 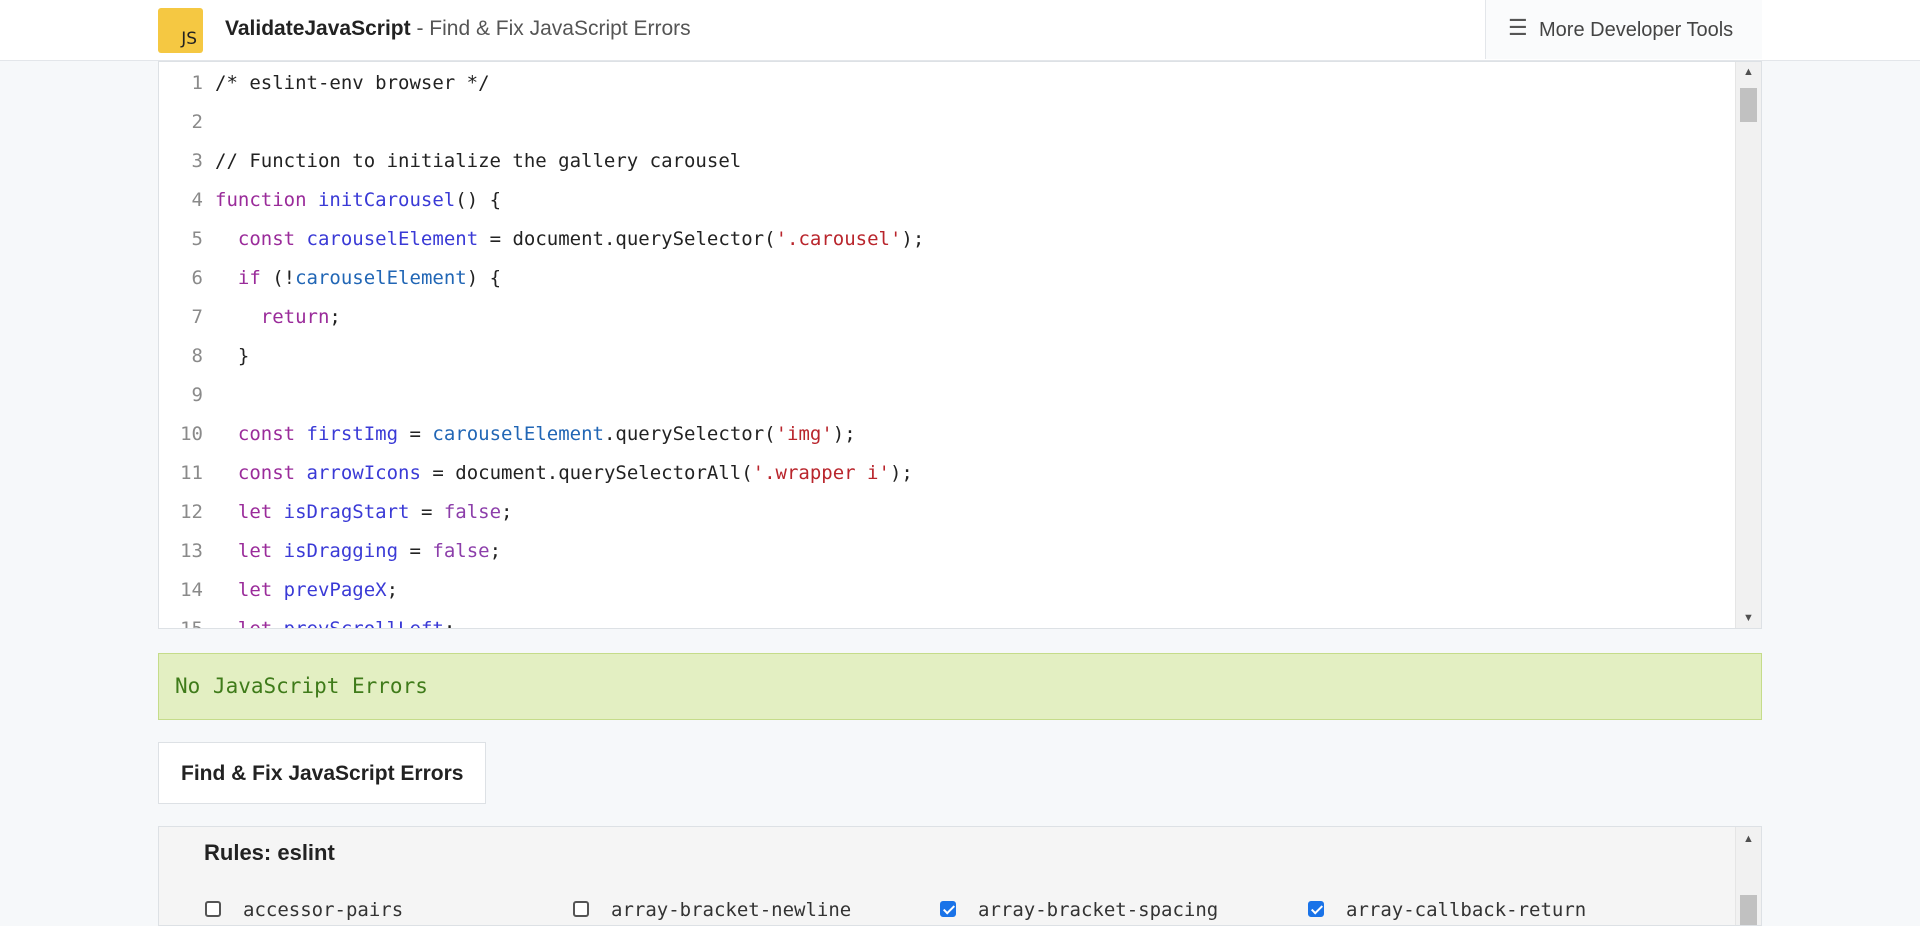 What do you see at coordinates (947, 619) in the screenshot?
I see `code-line: 15 let prevScrollLeft;` at bounding box center [947, 619].